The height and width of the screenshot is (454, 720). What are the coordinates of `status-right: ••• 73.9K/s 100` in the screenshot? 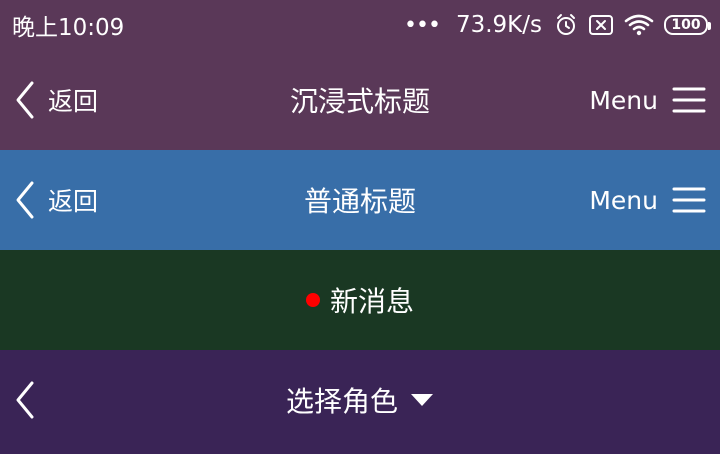 It's located at (557, 25).